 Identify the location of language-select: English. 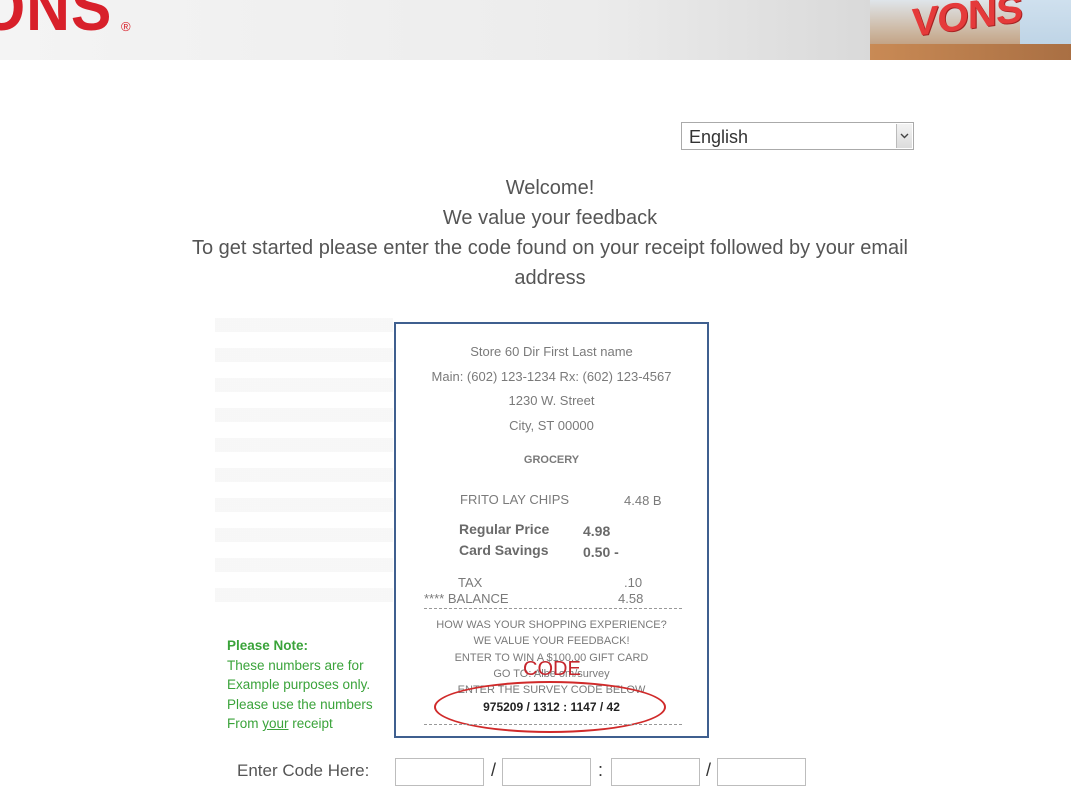
(797, 136).